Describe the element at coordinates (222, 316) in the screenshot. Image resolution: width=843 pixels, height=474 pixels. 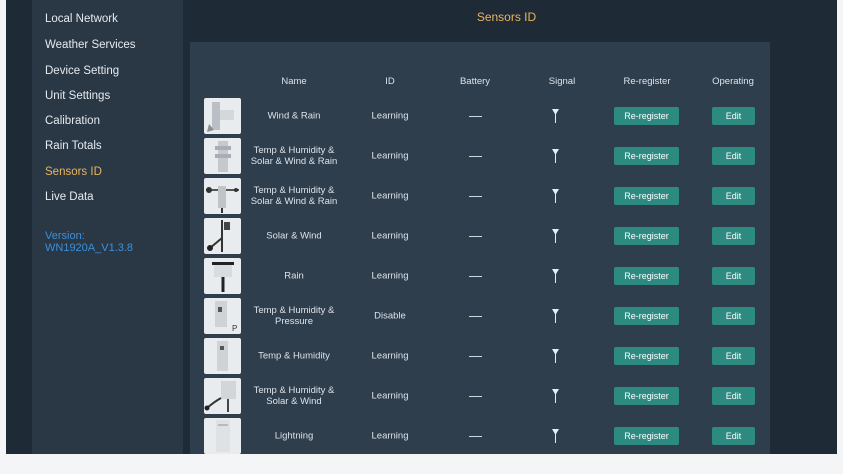
I see `sensor-thumbnail: P` at that location.